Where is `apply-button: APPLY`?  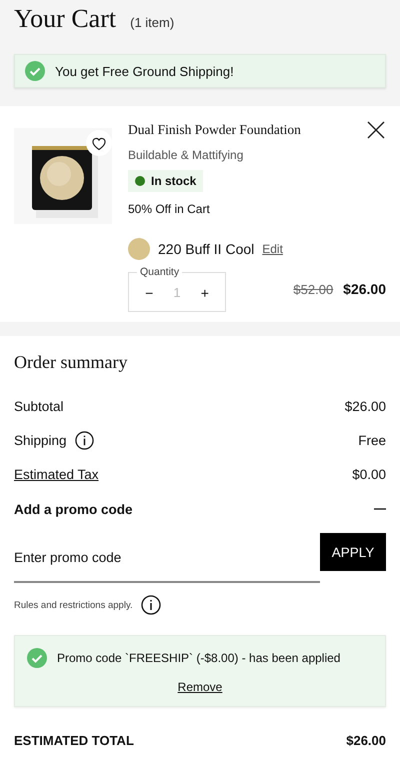
apply-button: APPLY is located at coordinates (353, 552).